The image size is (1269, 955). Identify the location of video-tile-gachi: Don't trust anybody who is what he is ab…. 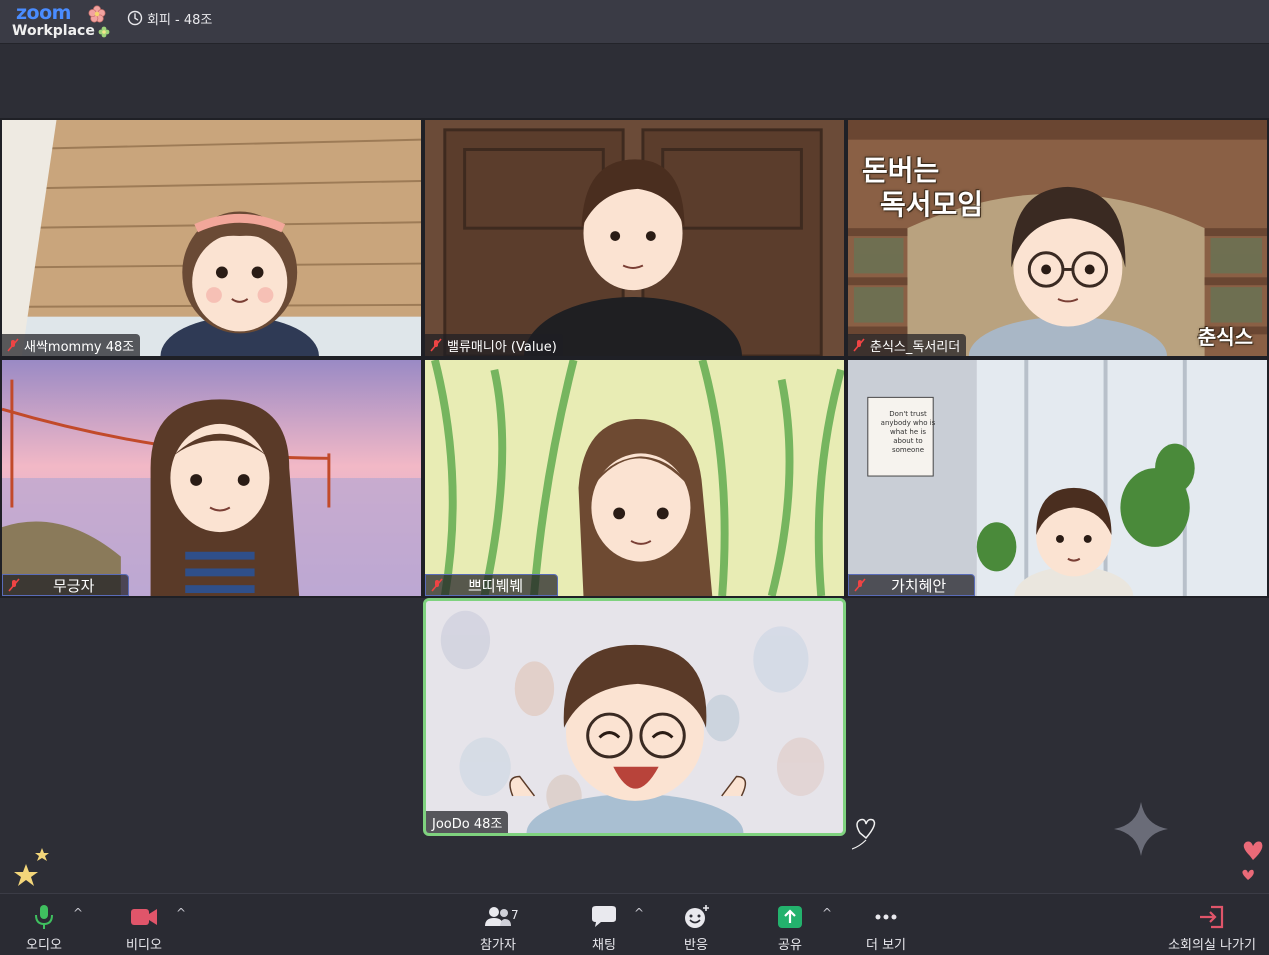
(1057, 478).